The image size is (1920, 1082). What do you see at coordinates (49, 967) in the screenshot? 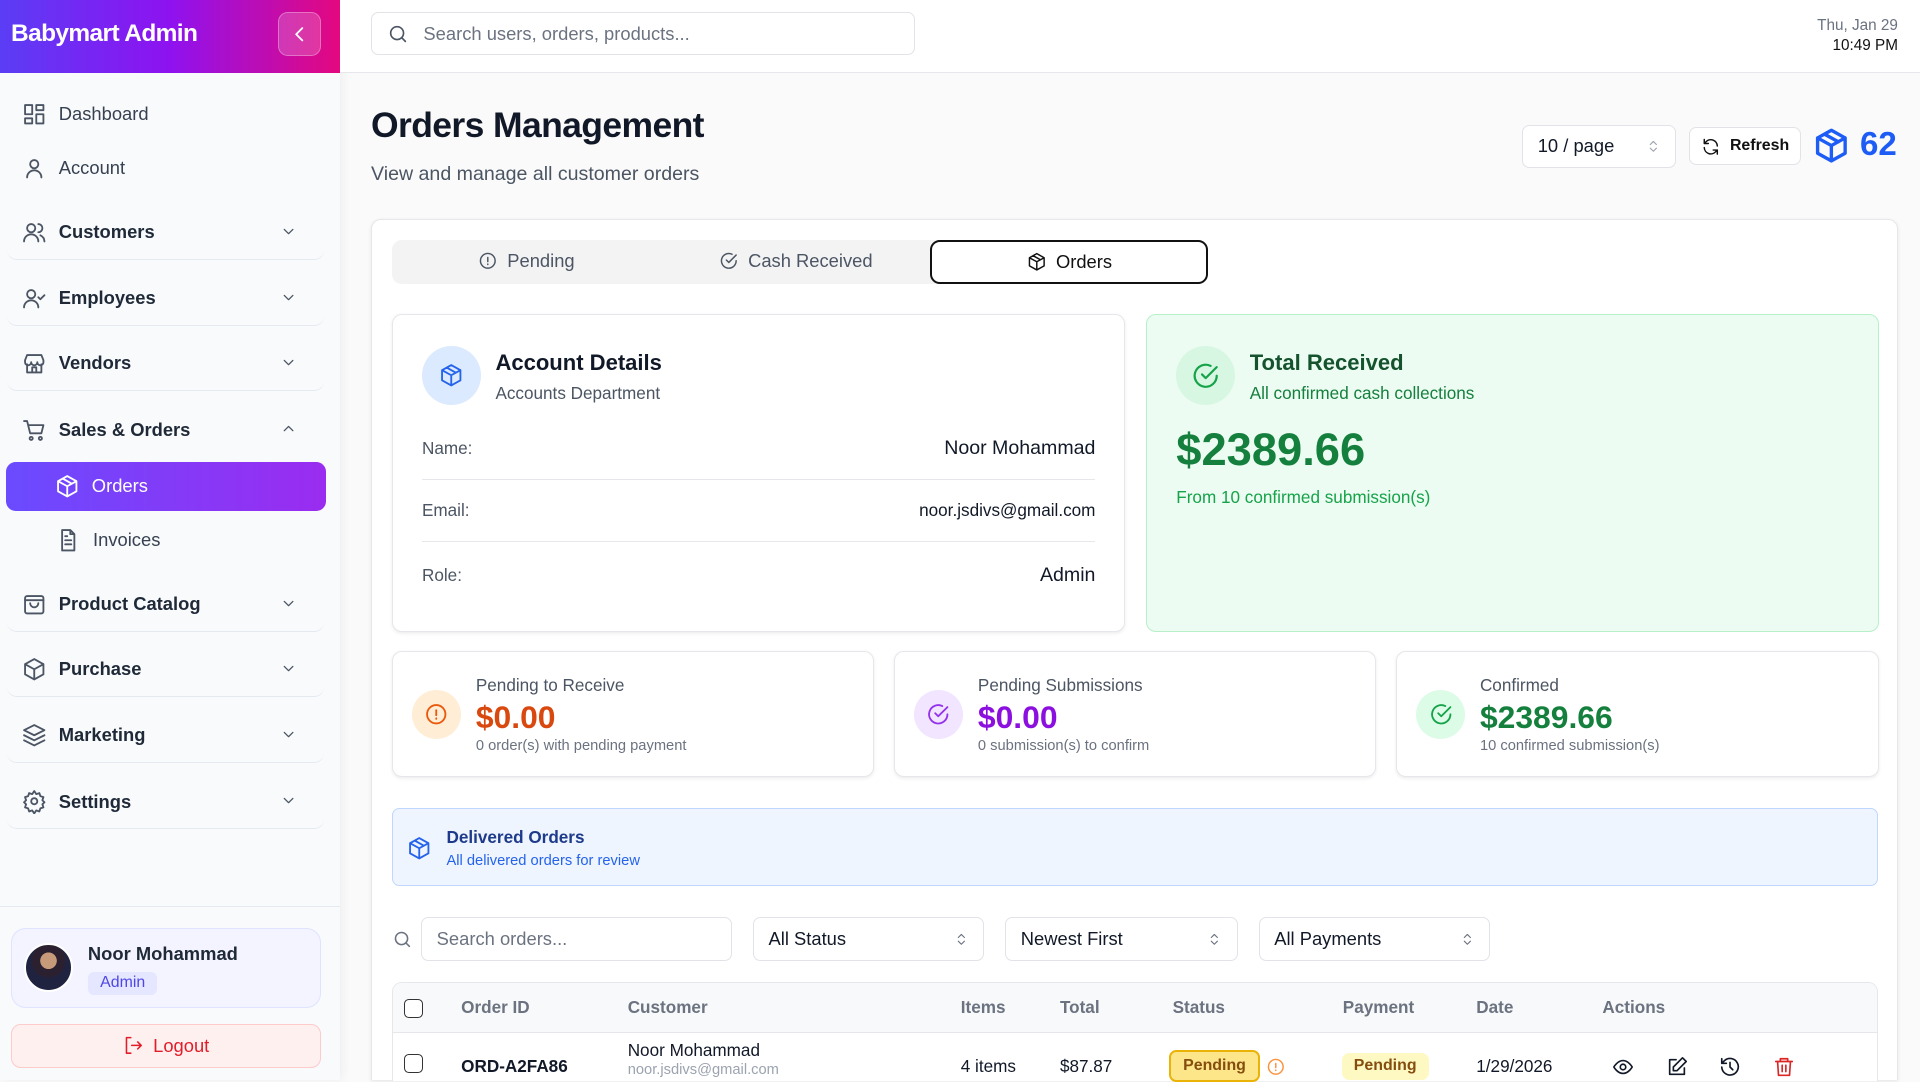
I see `avatar` at bounding box center [49, 967].